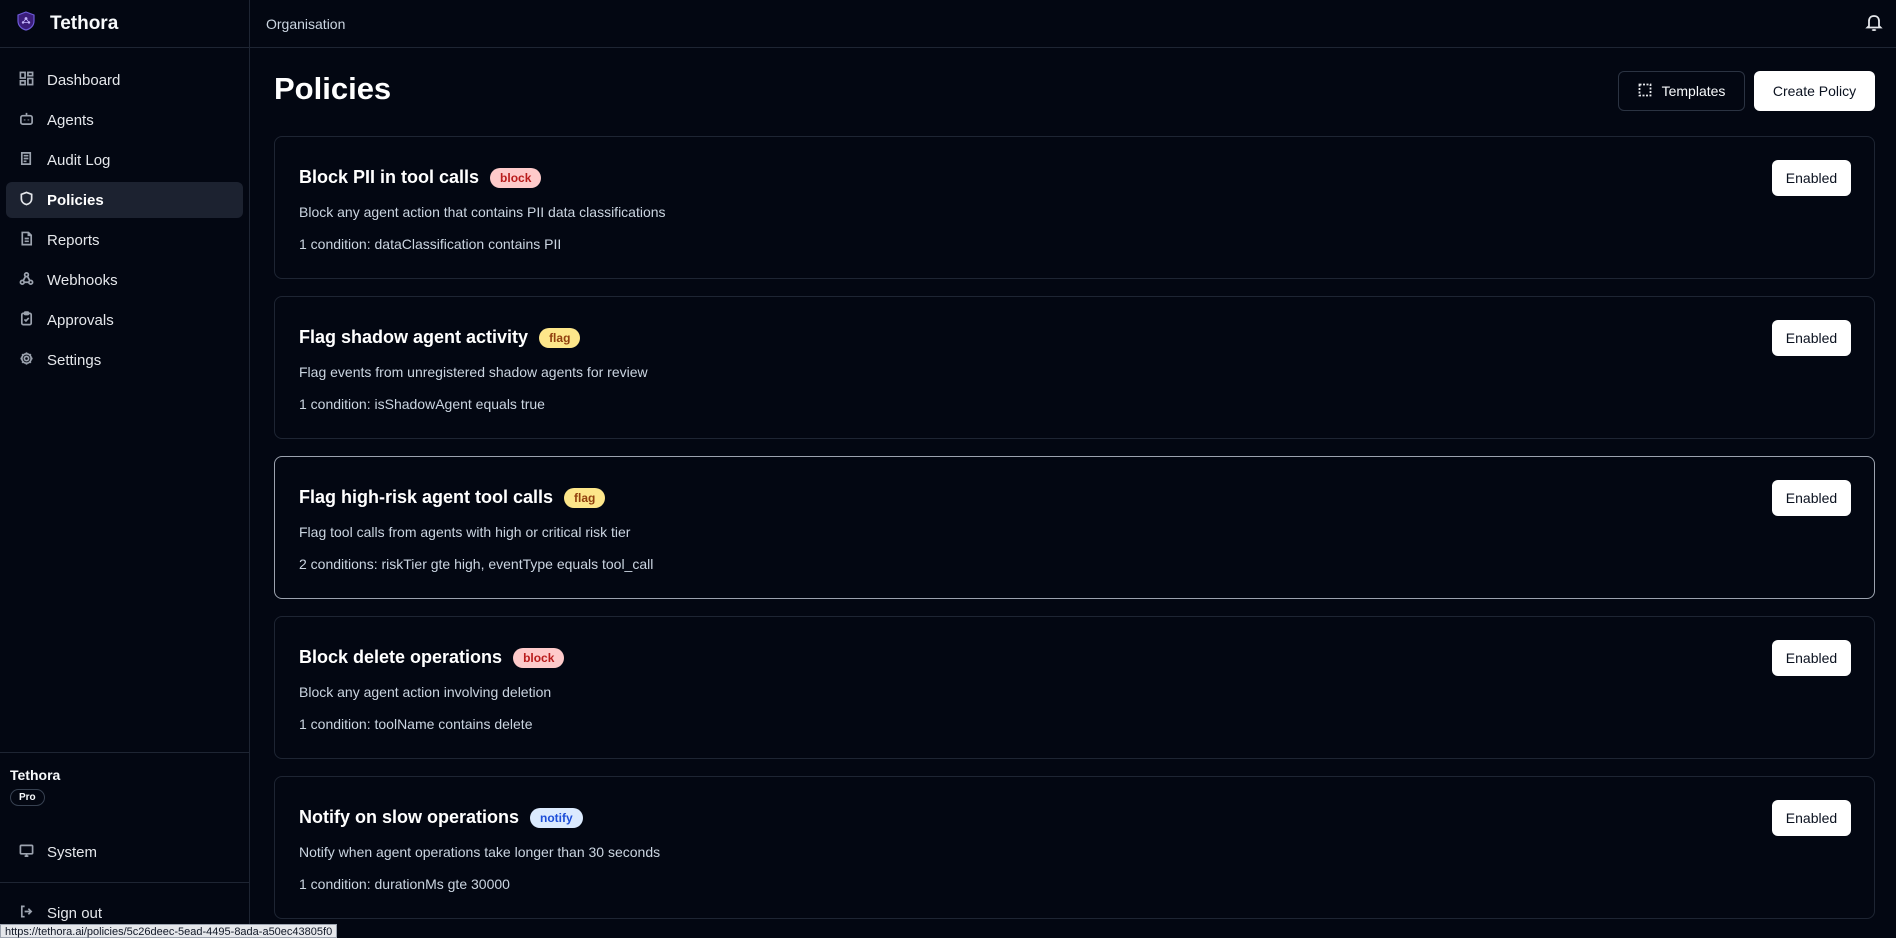  Describe the element at coordinates (33, 852) in the screenshot. I see `monitor-icon` at that location.